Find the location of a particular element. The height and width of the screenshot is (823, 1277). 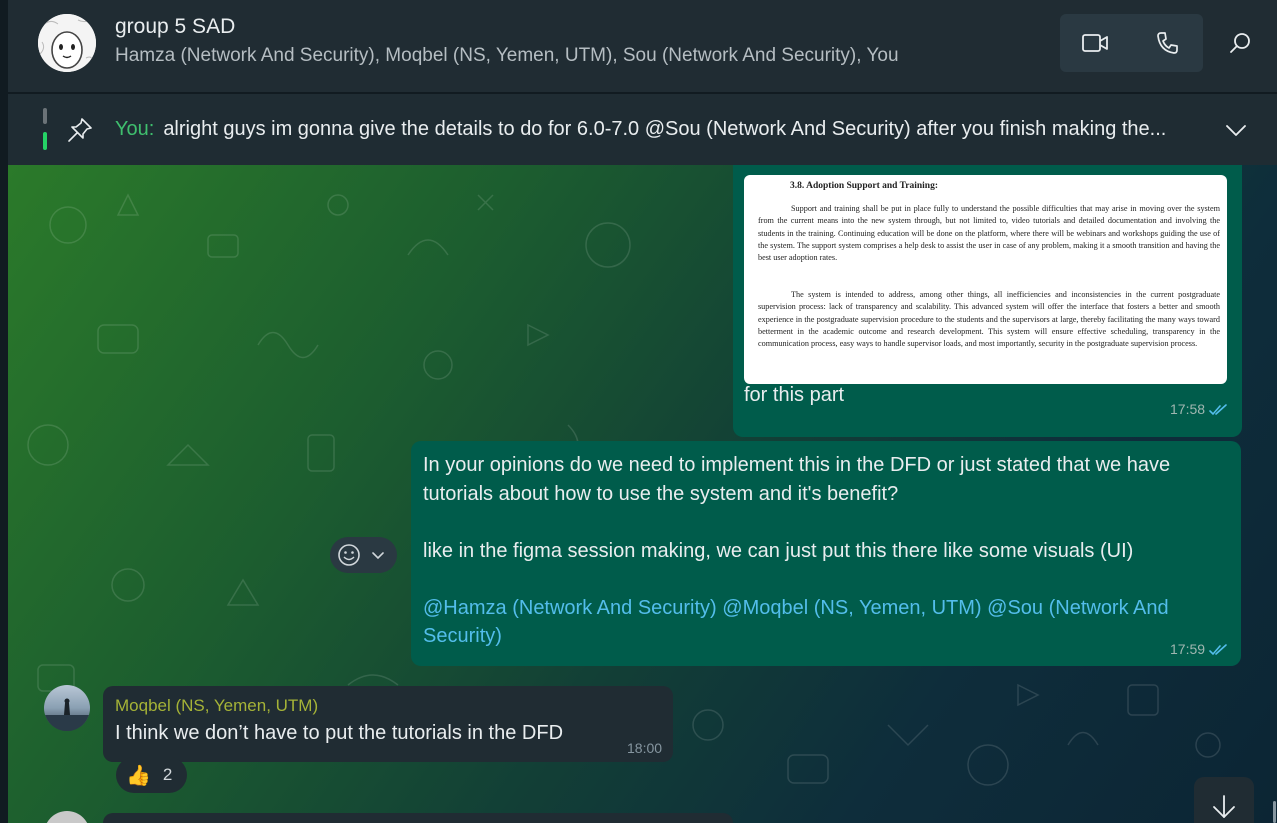

message-text: for this part is located at coordinates (794, 395).